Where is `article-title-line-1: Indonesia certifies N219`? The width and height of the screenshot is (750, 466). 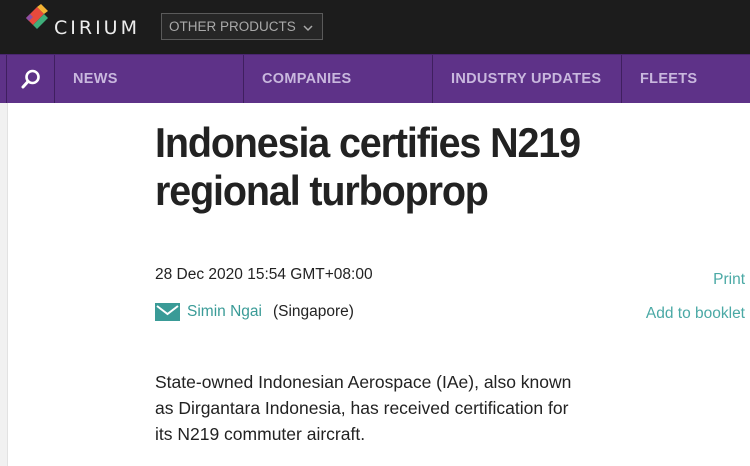 article-title-line-1: Indonesia certifies N219 is located at coordinates (368, 142).